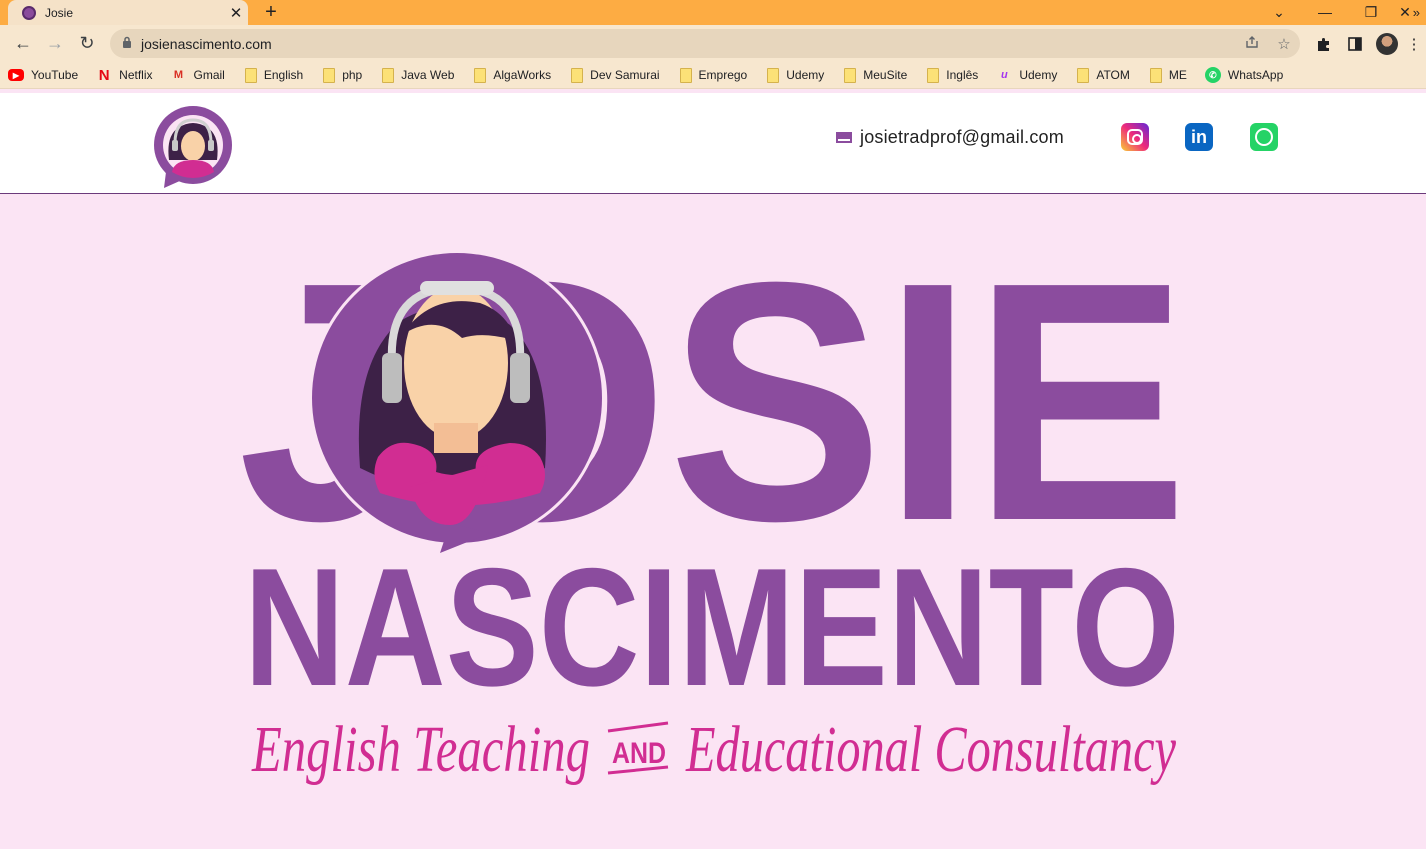 Image resolution: width=1426 pixels, height=849 pixels. I want to click on instagram-icon, so click(1135, 137).